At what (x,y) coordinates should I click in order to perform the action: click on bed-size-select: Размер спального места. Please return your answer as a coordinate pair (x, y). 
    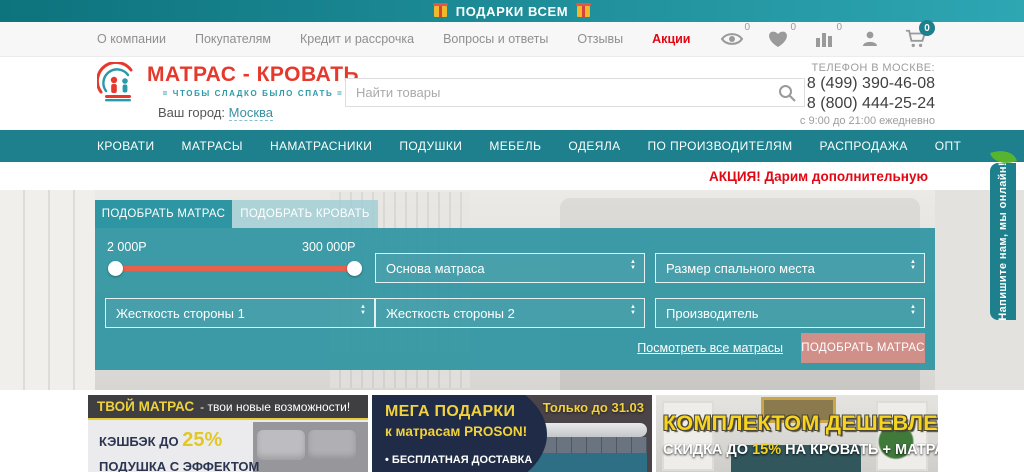
    Looking at the image, I should click on (790, 268).